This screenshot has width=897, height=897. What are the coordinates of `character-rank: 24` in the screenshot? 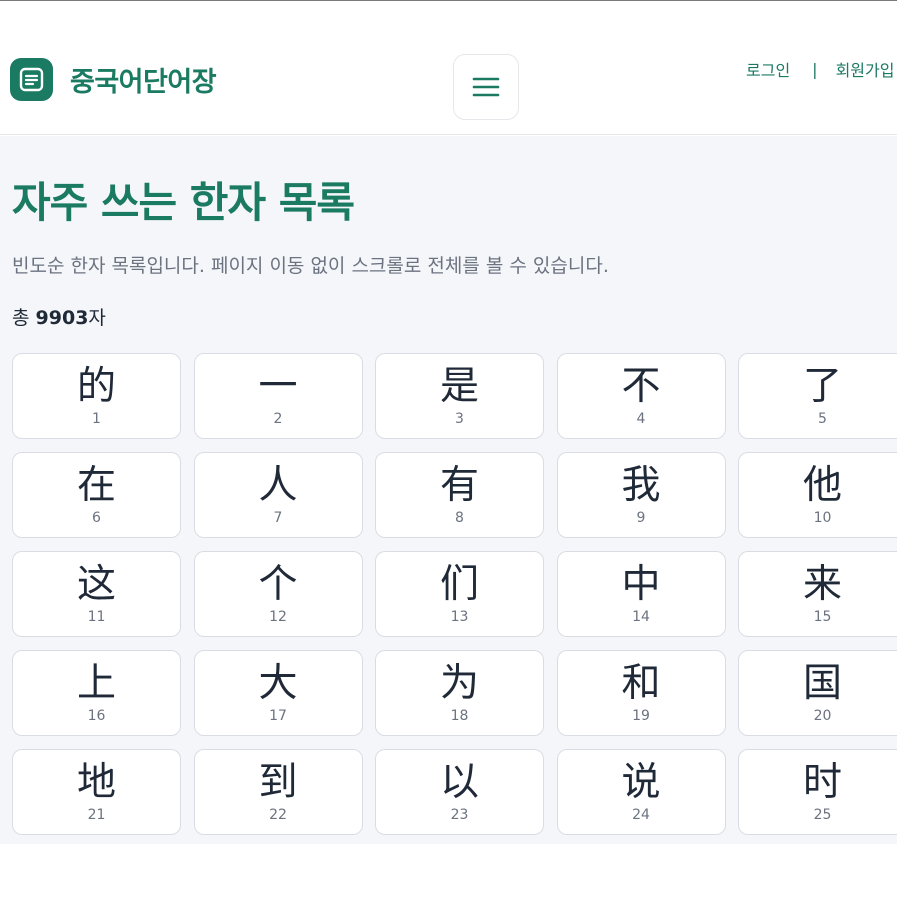 It's located at (641, 815).